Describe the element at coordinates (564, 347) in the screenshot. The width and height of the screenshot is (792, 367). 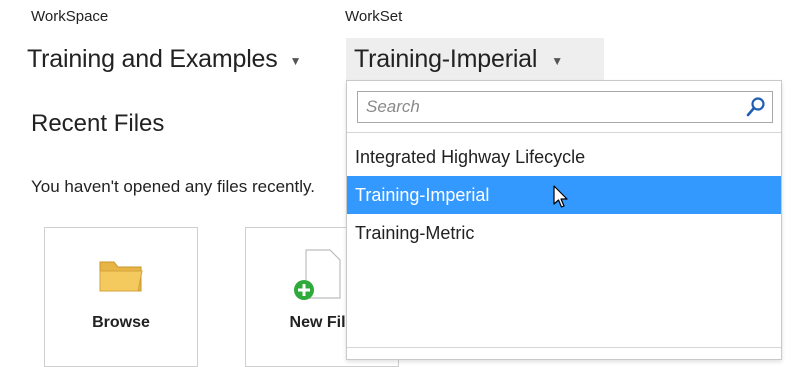
I see `dropdown-bottom-divider` at that location.